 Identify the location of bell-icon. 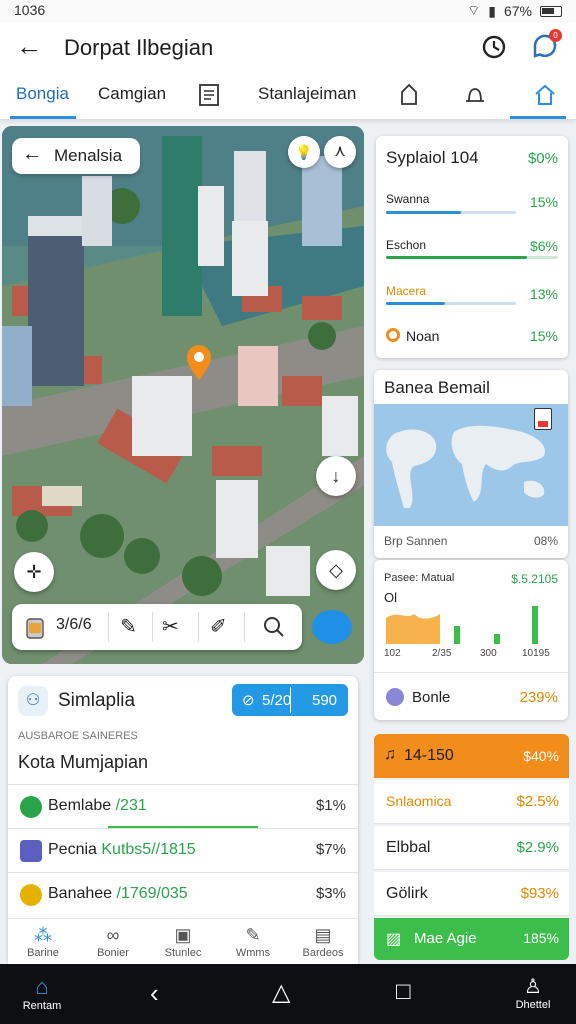
(475, 95).